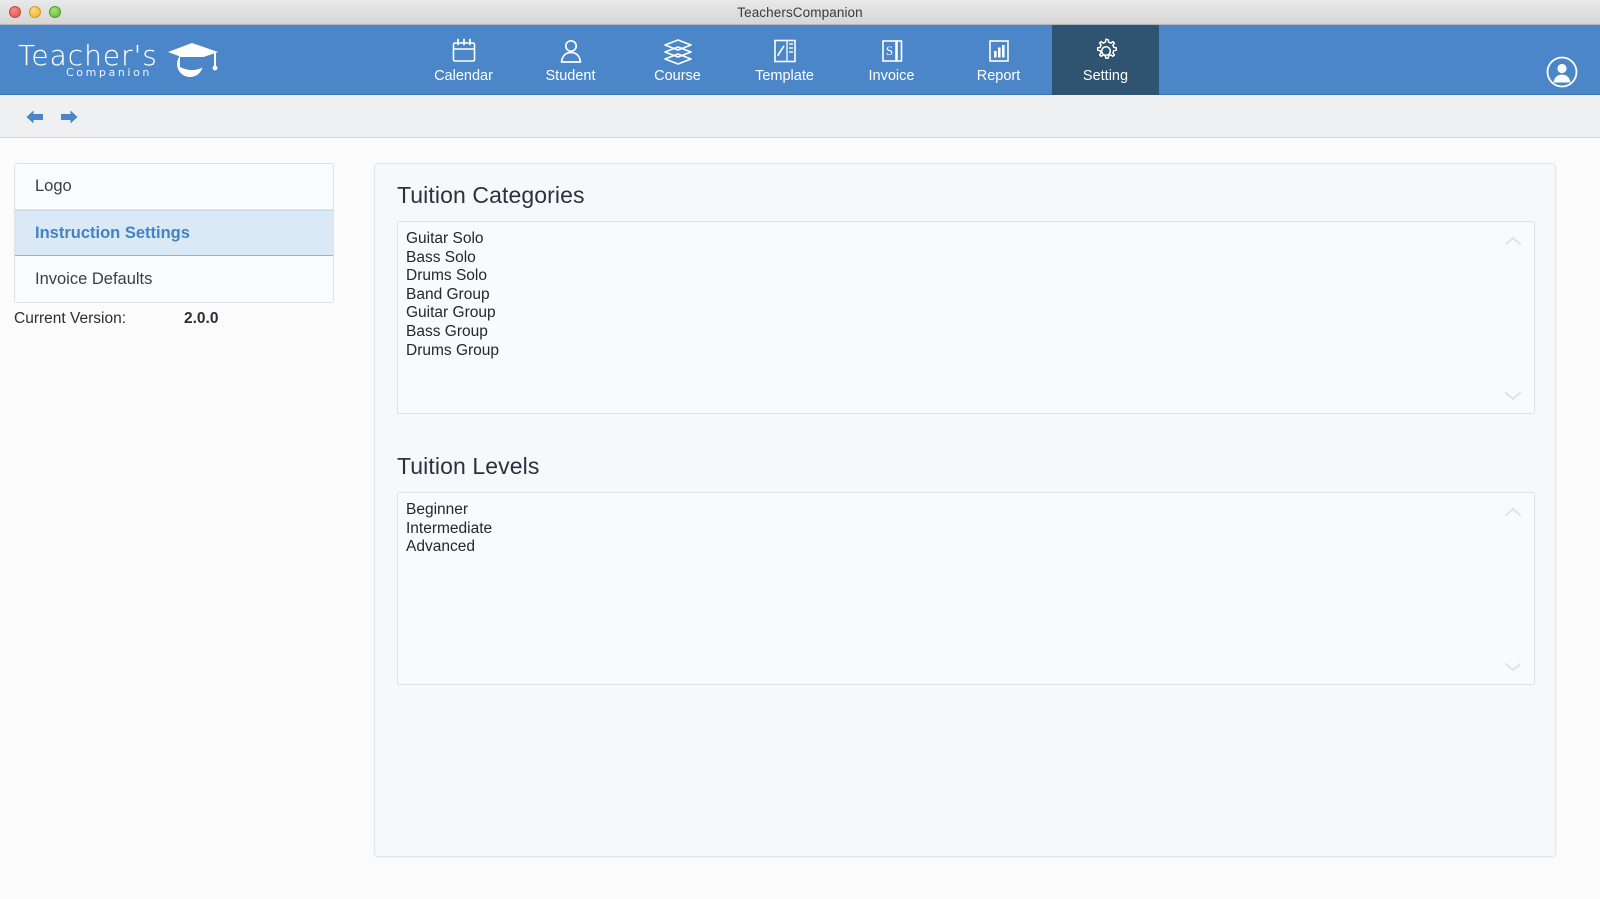 This screenshot has width=1600, height=899. What do you see at coordinates (109, 72) in the screenshot?
I see `logo-subtitle: Companion` at bounding box center [109, 72].